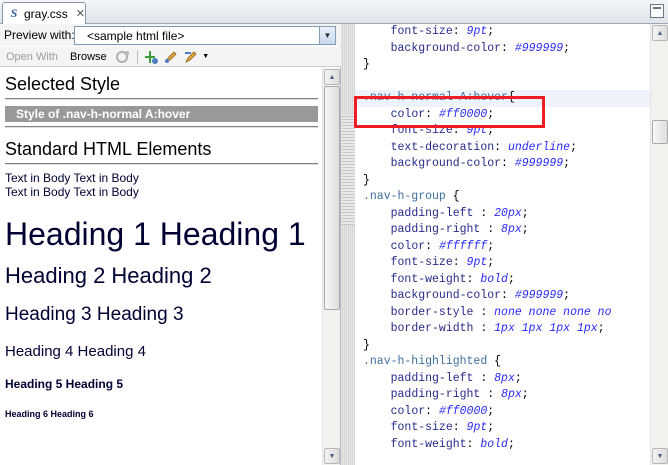 The image size is (668, 465). Describe the element at coordinates (502, 313) in the screenshot. I see `code-line: border-style : none none none no` at that location.